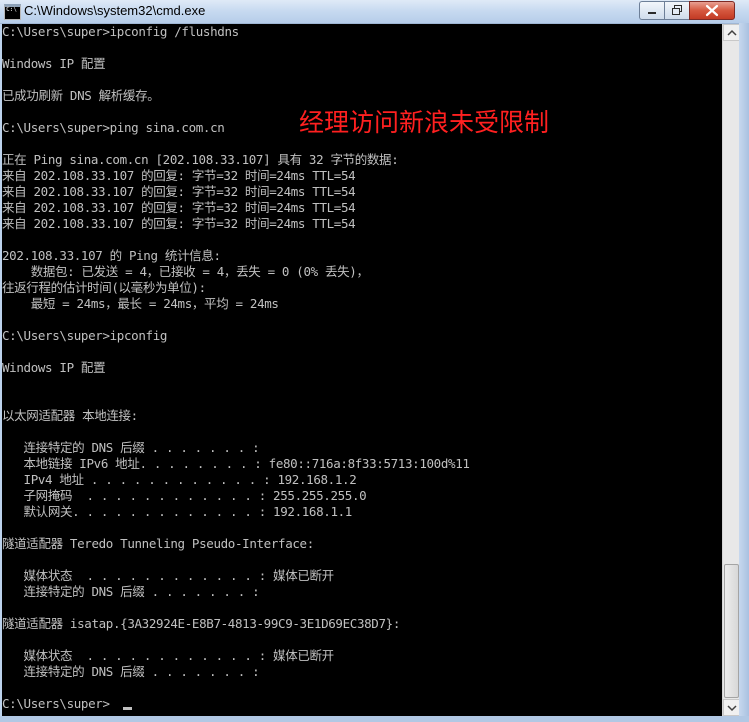  Describe the element at coordinates (158, 543) in the screenshot. I see `console-line: 隧道适配器 Teredo Tunneling Pseudo-Interface:` at that location.